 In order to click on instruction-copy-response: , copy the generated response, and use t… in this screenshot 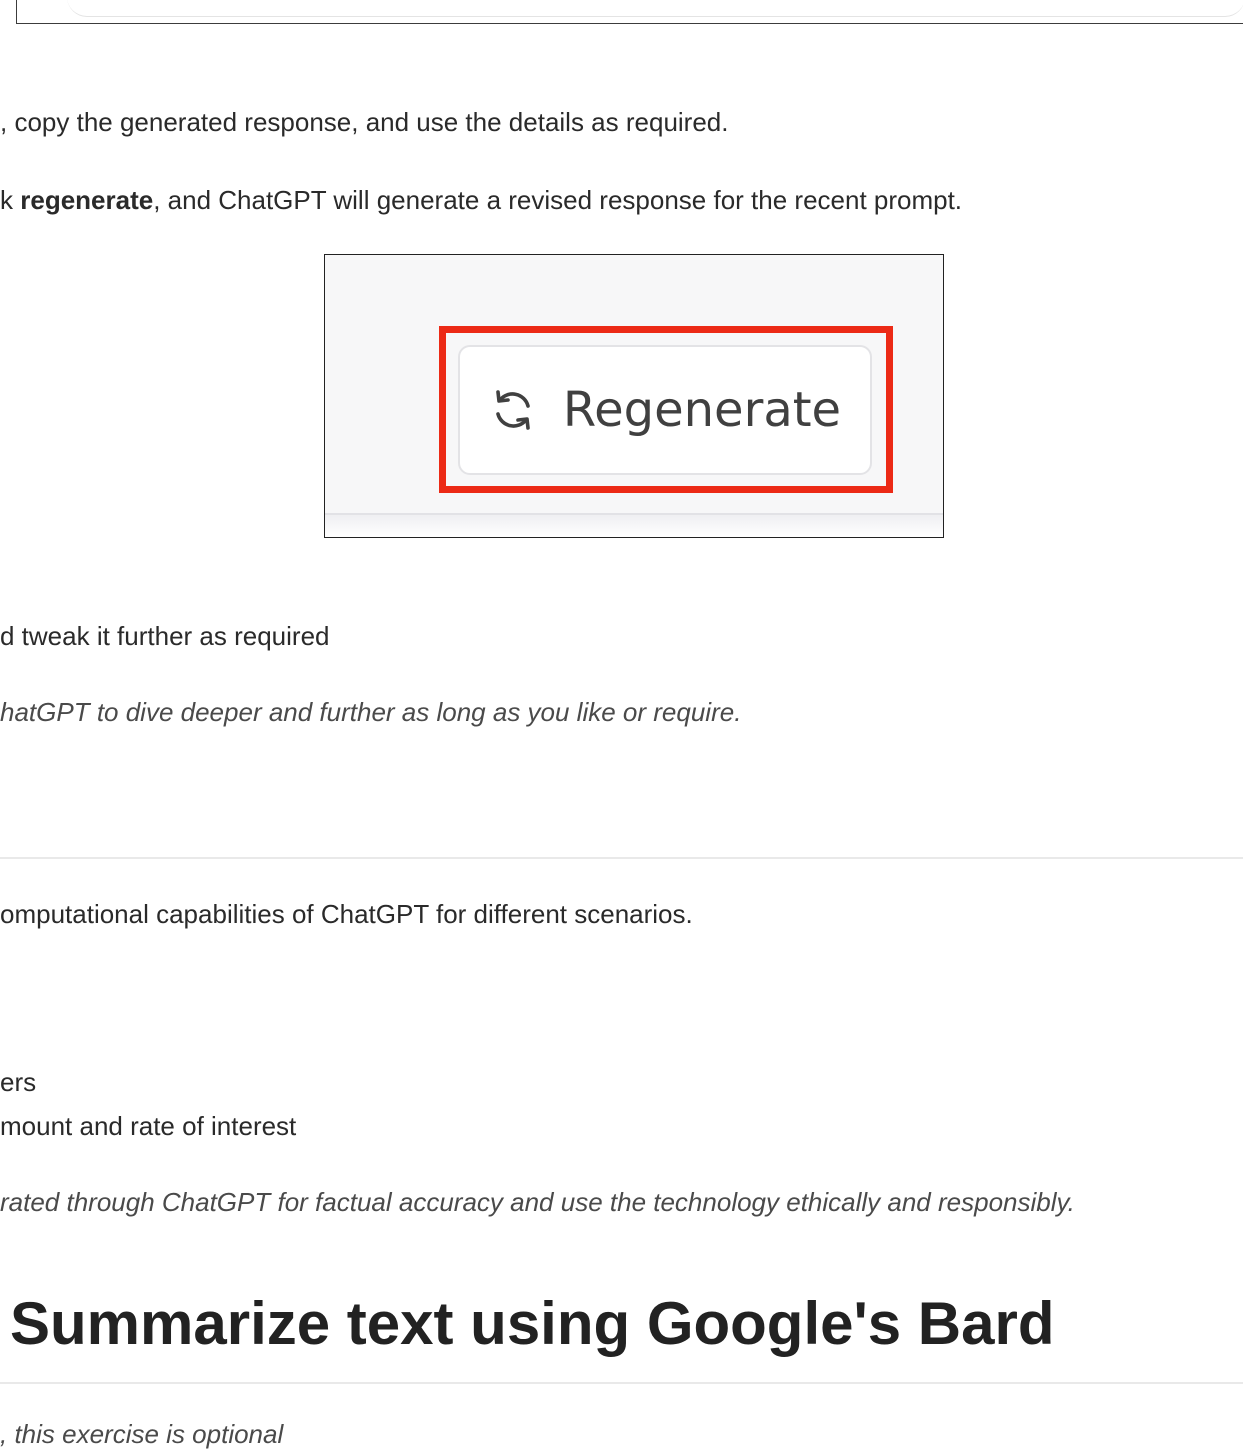, I will do `click(364, 122)`.